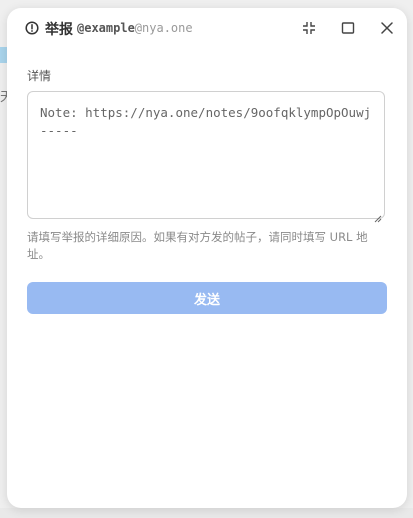  I want to click on exclamation-circle-icon, so click(32, 27).